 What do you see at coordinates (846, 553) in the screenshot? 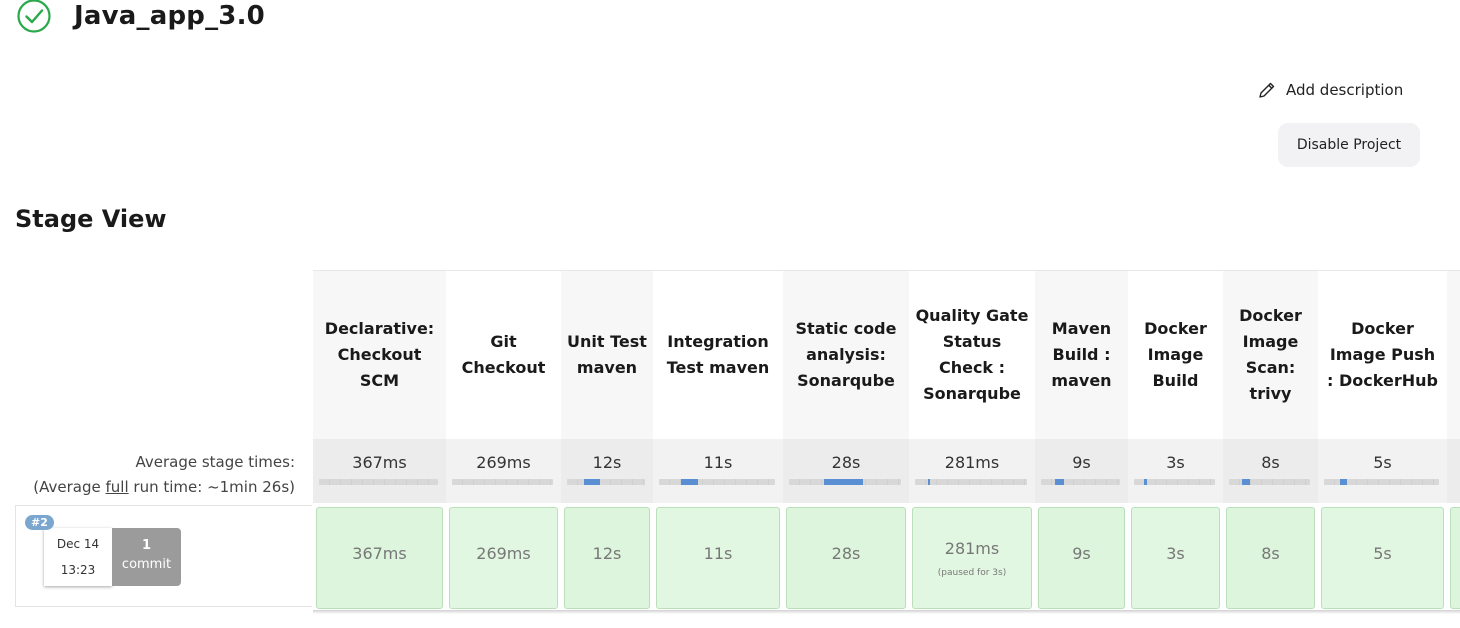
I see `stage-cell-time: 28s` at bounding box center [846, 553].